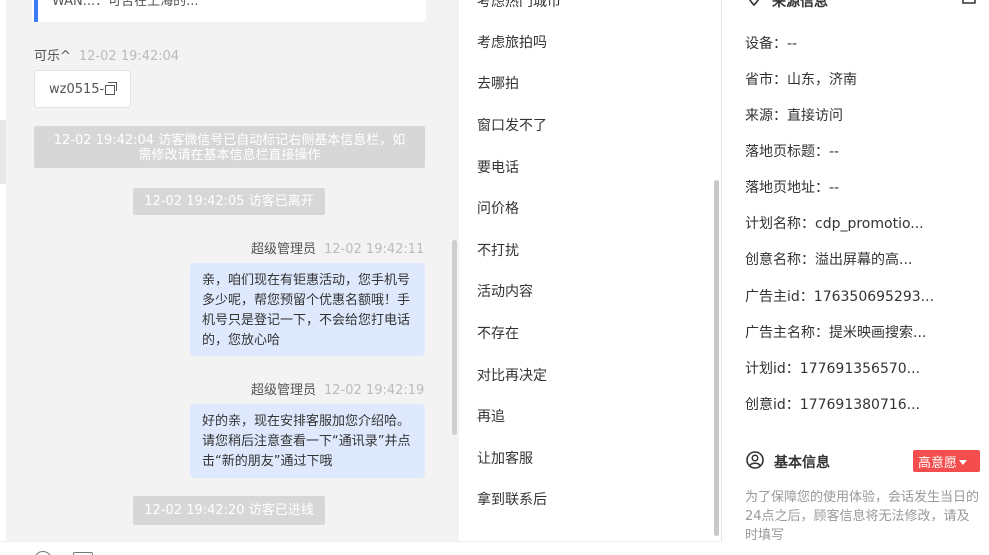 This screenshot has height=555, width=989. What do you see at coordinates (754, 3) in the screenshot?
I see `location-pin-icon` at bounding box center [754, 3].